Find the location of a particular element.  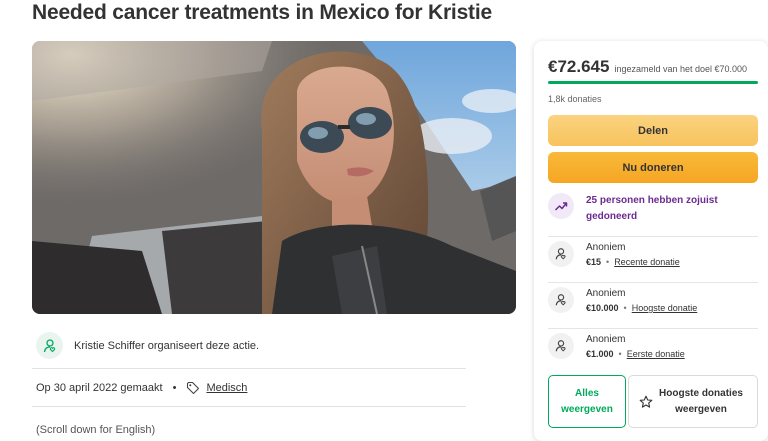

tag-icon is located at coordinates (193, 388).